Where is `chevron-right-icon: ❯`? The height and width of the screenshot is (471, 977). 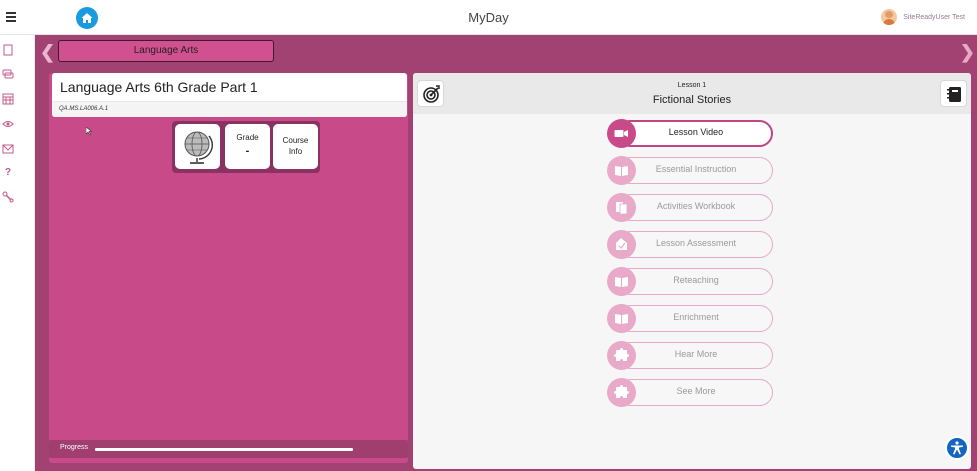 chevron-right-icon: ❯ is located at coordinates (967, 52).